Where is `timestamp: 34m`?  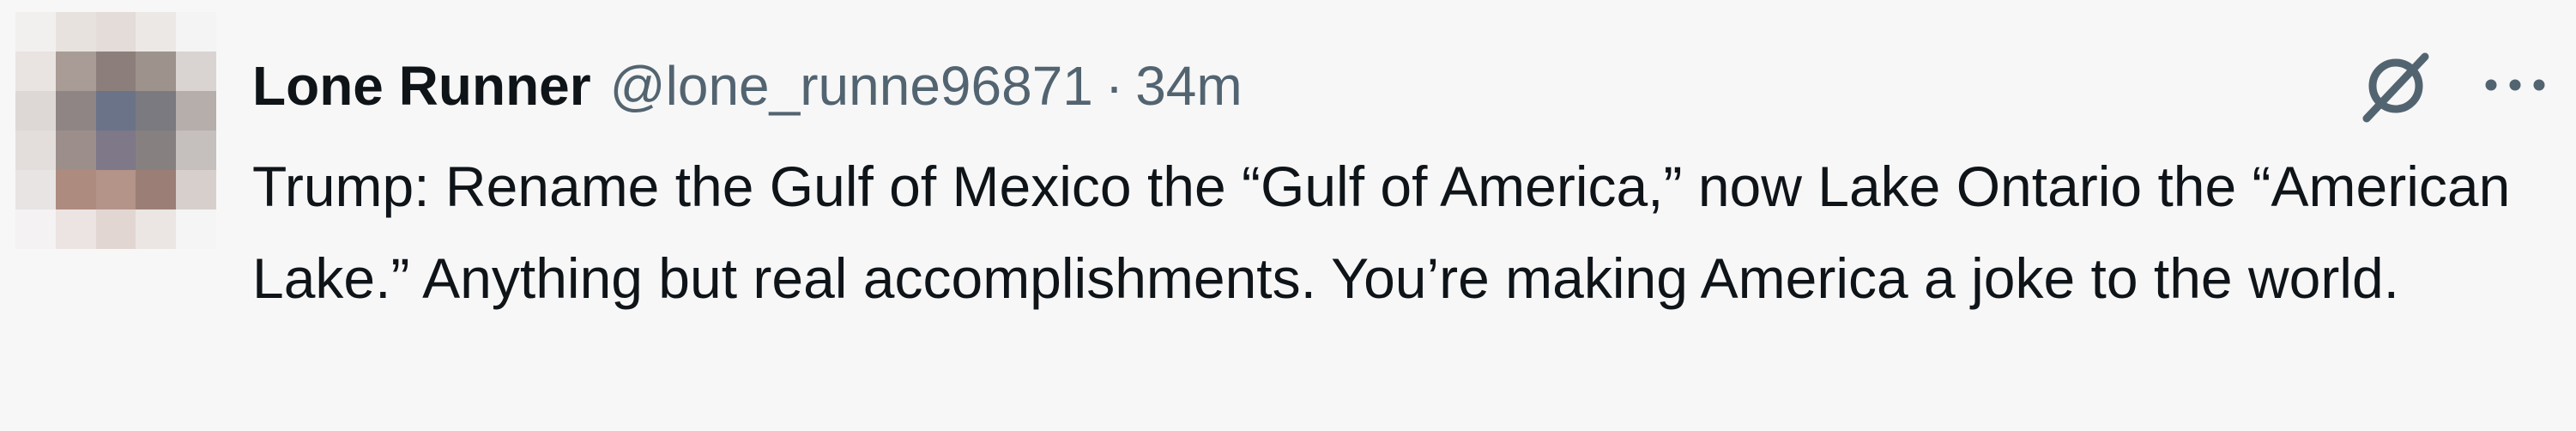
timestamp: 34m is located at coordinates (1189, 86).